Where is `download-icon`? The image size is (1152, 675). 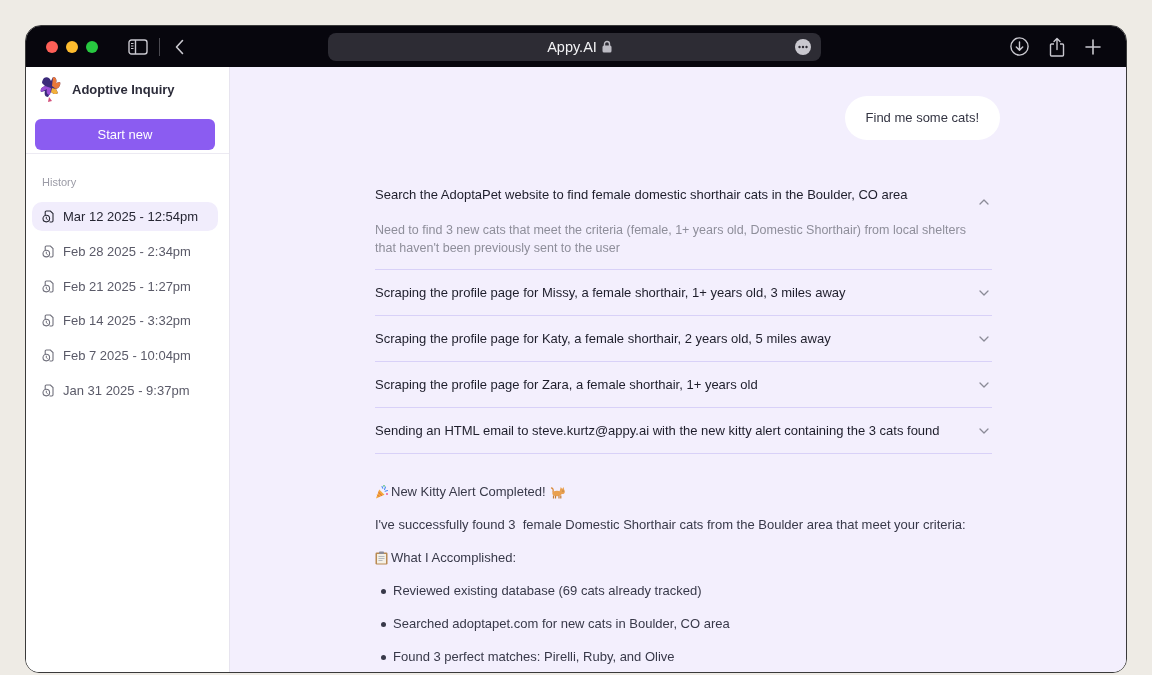 download-icon is located at coordinates (1019, 47).